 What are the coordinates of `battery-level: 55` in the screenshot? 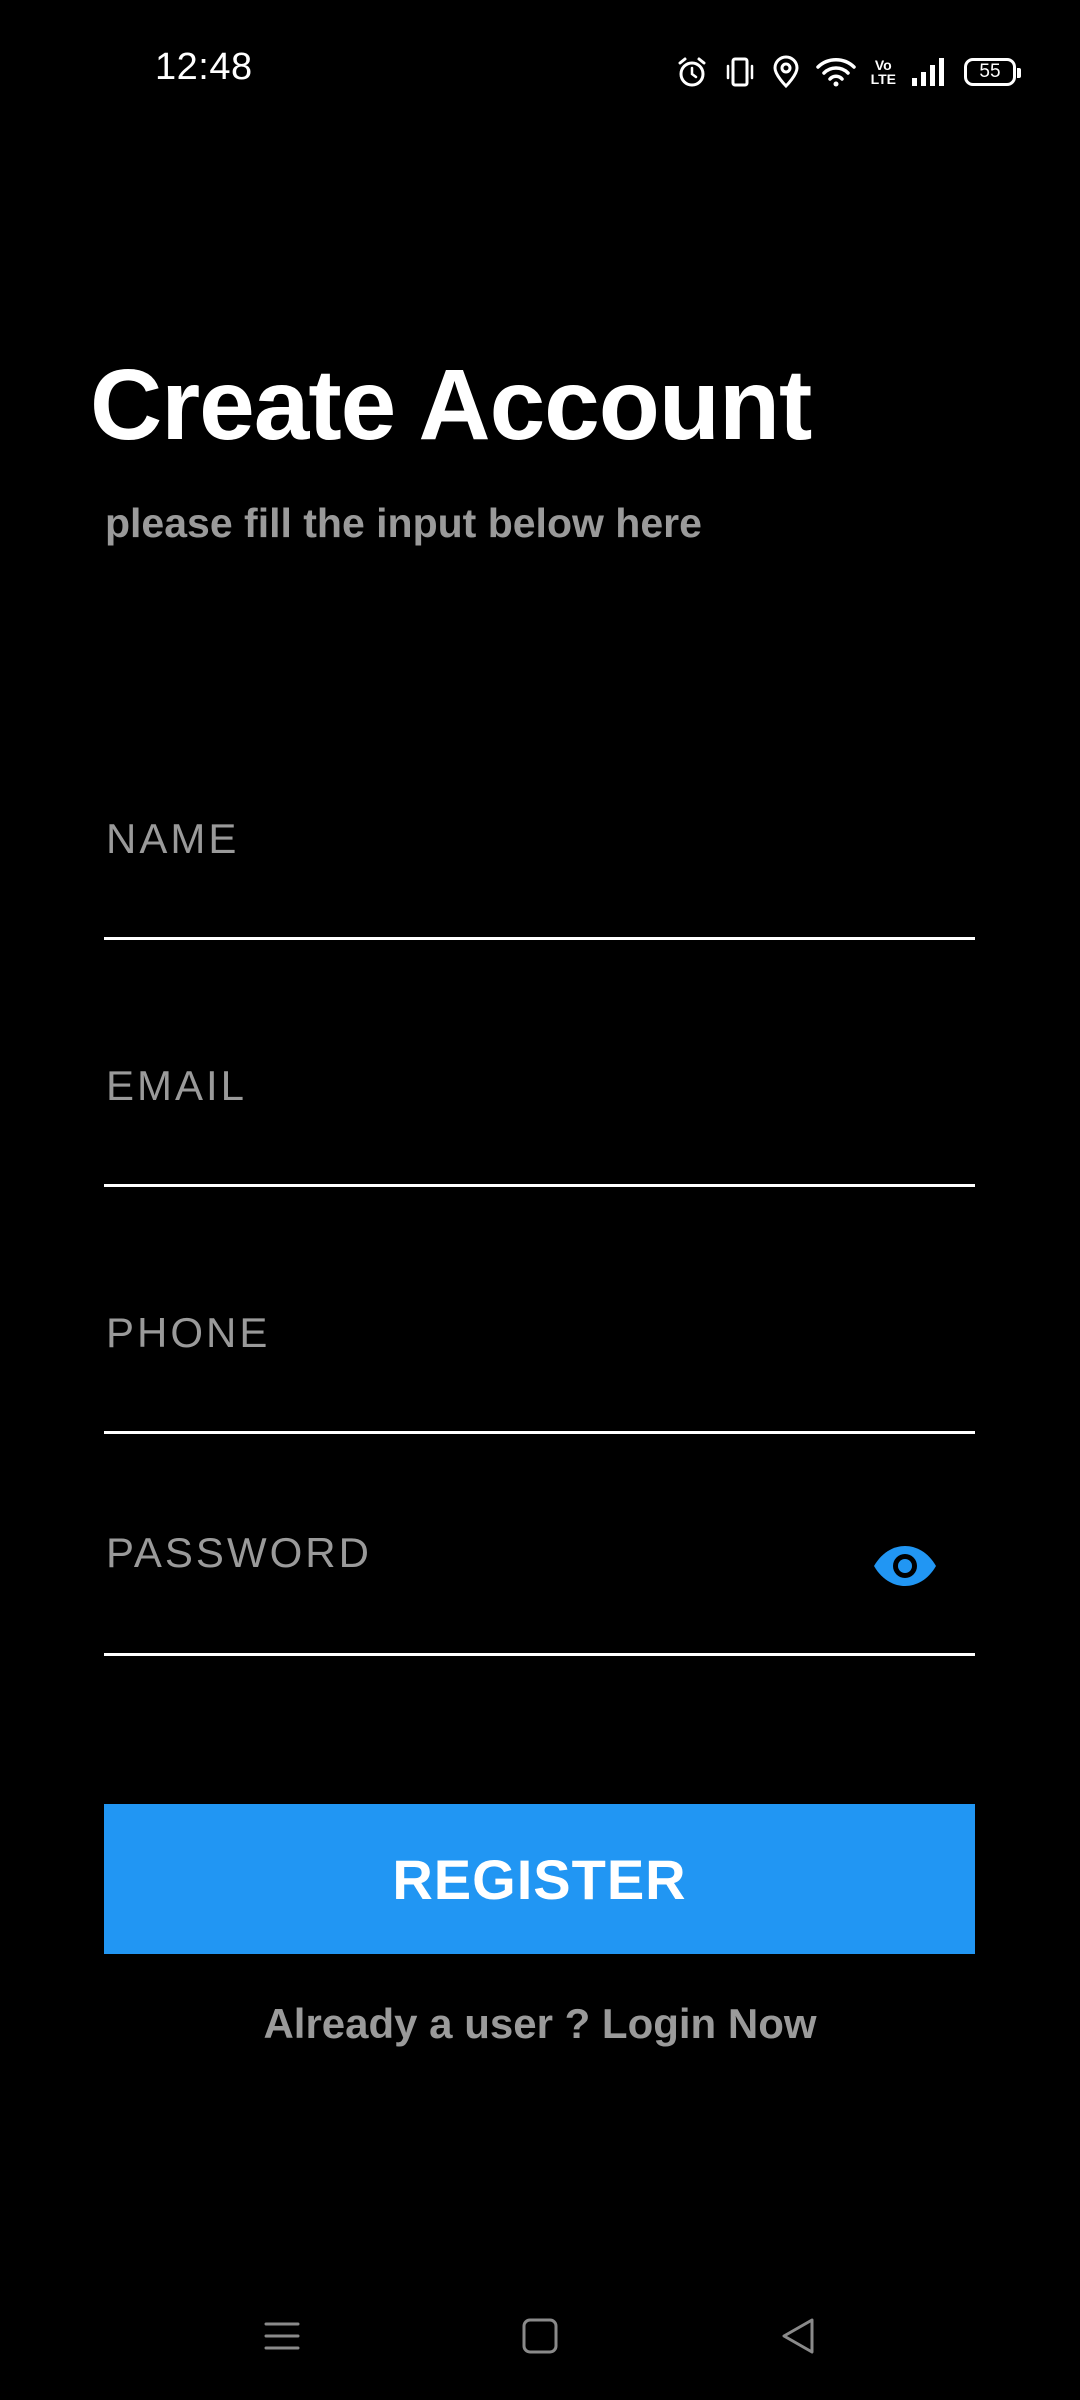 It's located at (992, 72).